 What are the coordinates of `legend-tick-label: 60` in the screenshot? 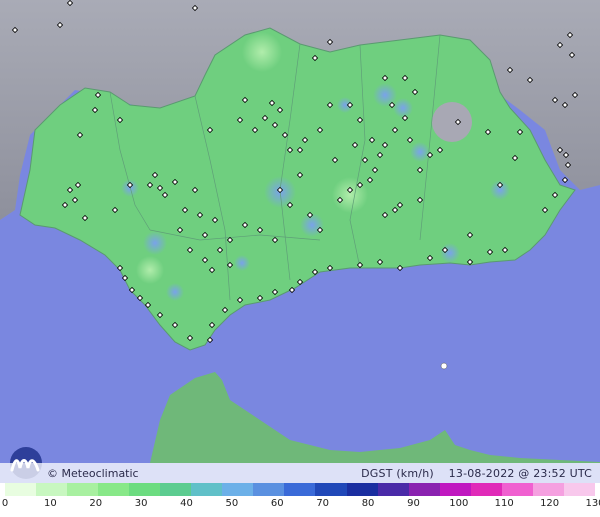 It's located at (277, 503).